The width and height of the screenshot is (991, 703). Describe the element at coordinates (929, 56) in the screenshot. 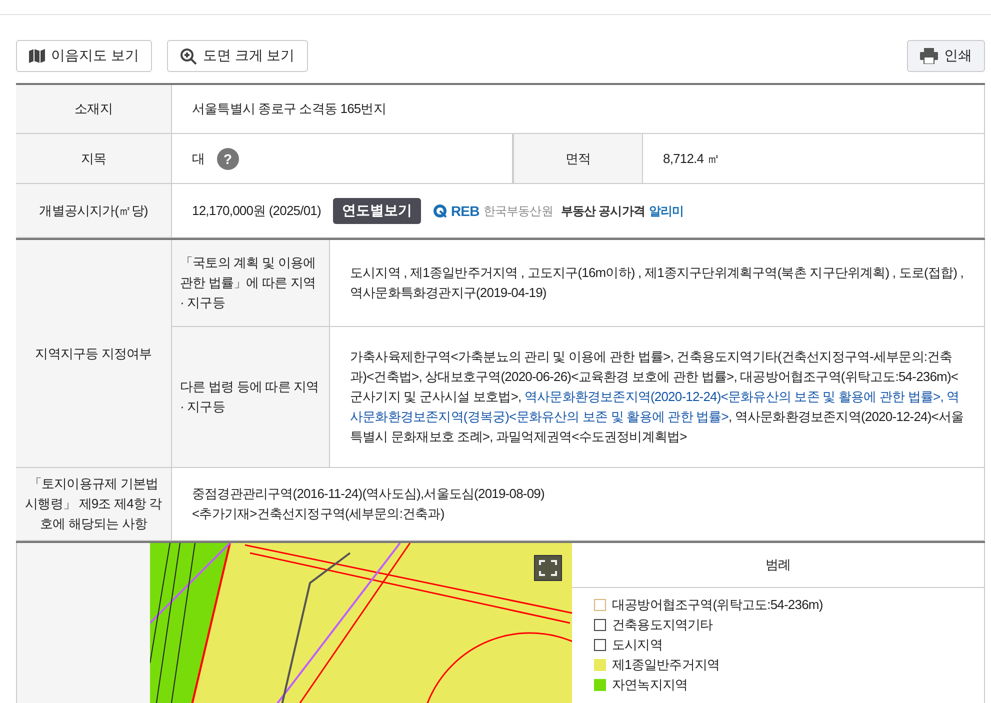

I see `printer-icon` at that location.